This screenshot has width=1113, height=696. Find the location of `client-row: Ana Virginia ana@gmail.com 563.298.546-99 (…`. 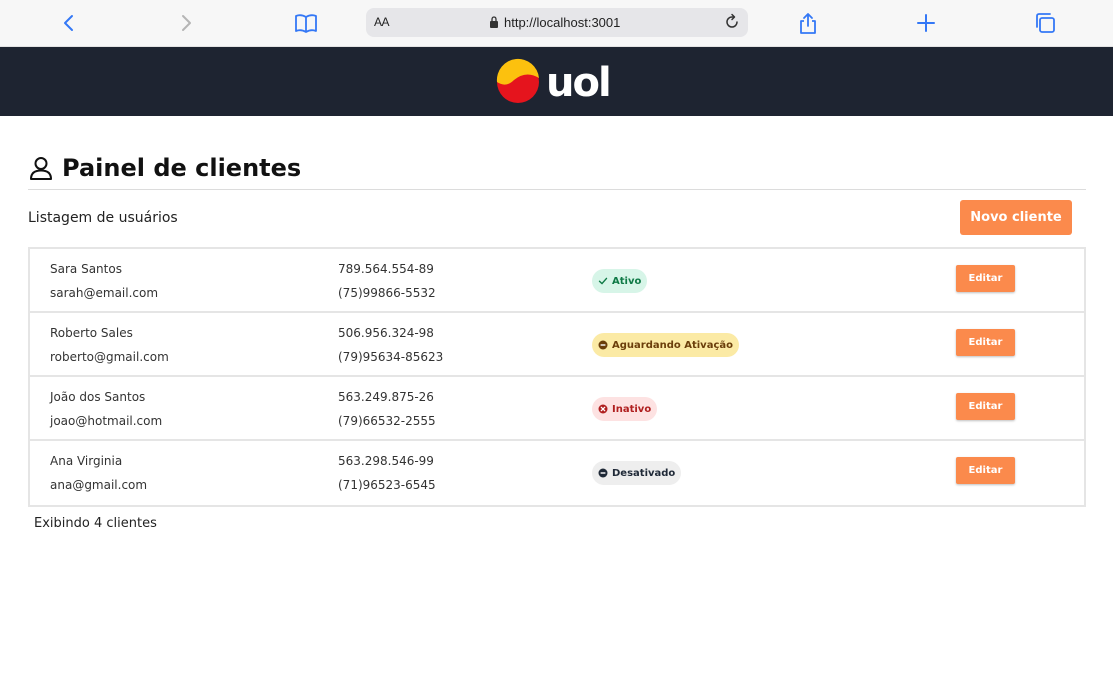

client-row: Ana Virginia ana@gmail.com 563.298.546-99 (… is located at coordinates (557, 473).